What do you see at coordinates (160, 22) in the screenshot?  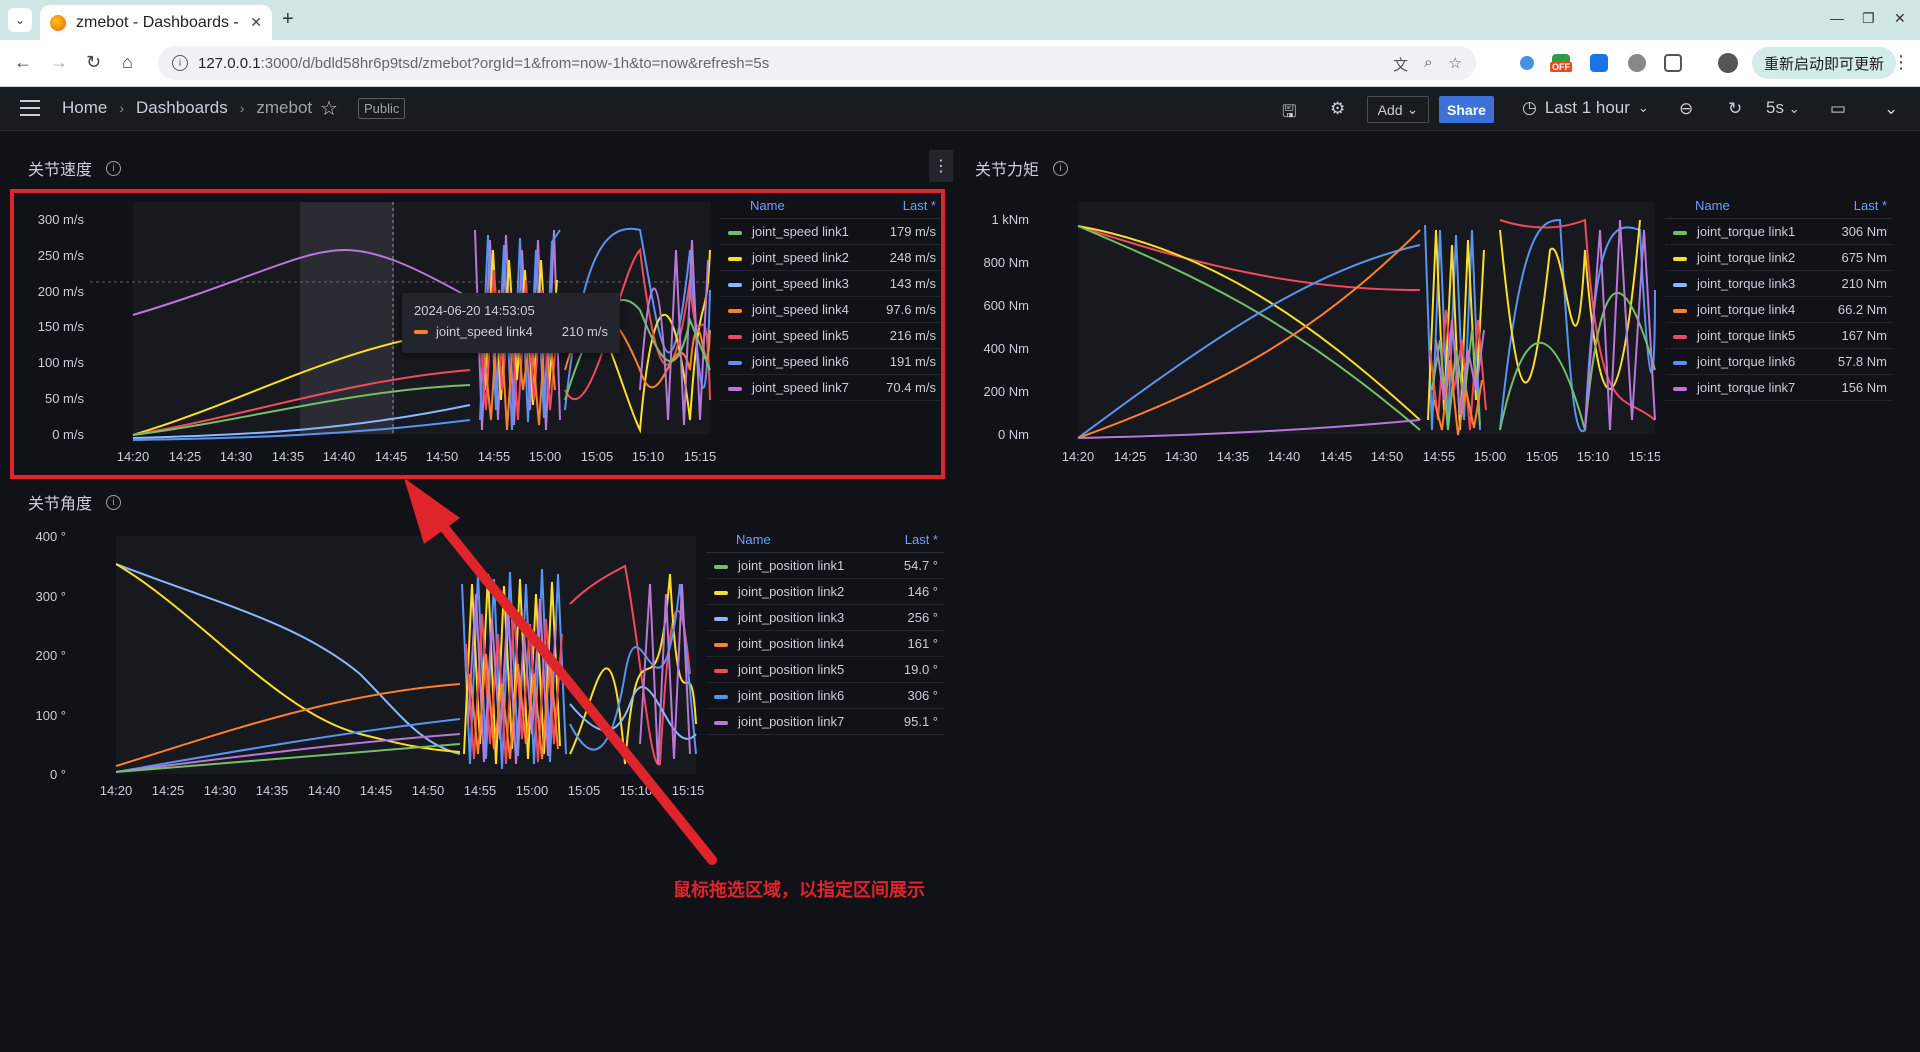 I see `tab-title: zmebot - Dashboards - G` at bounding box center [160, 22].